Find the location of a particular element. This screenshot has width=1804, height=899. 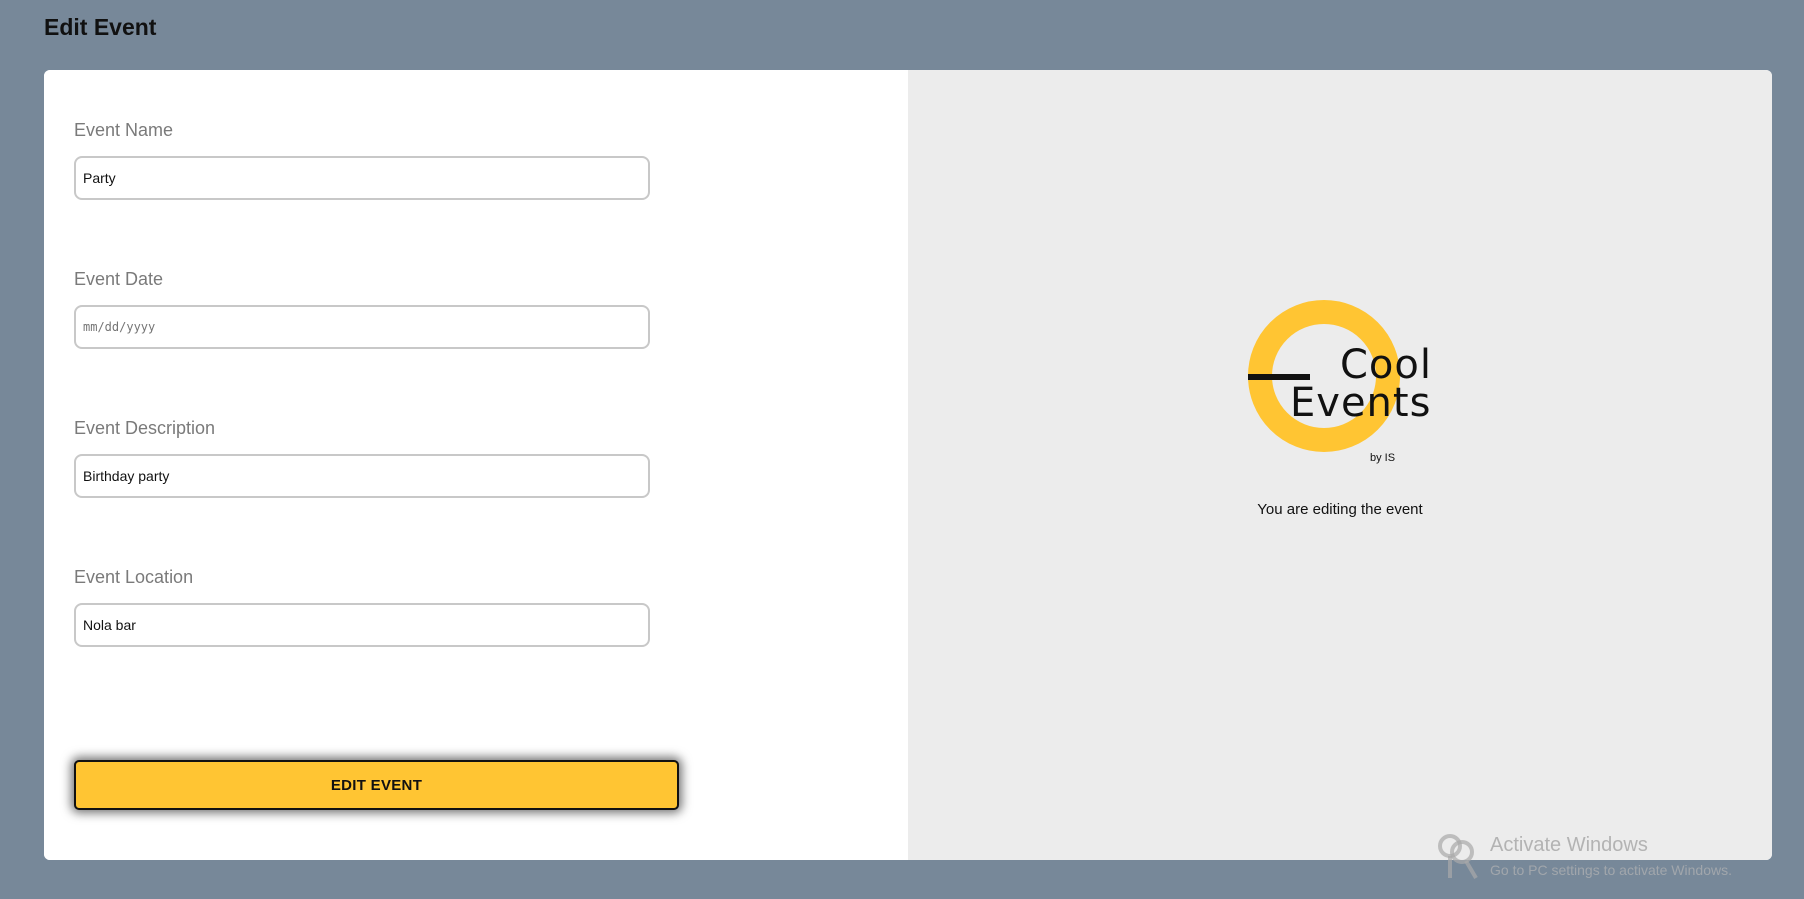

event-name-label: Event Name is located at coordinates (124, 130).